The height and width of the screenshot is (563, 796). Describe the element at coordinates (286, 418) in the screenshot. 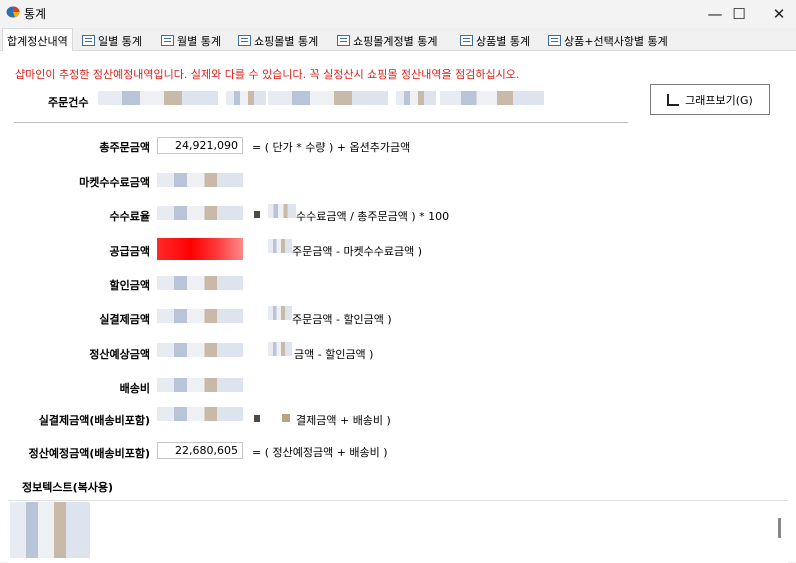

I see `actual-pay-ship-formula-start` at that location.